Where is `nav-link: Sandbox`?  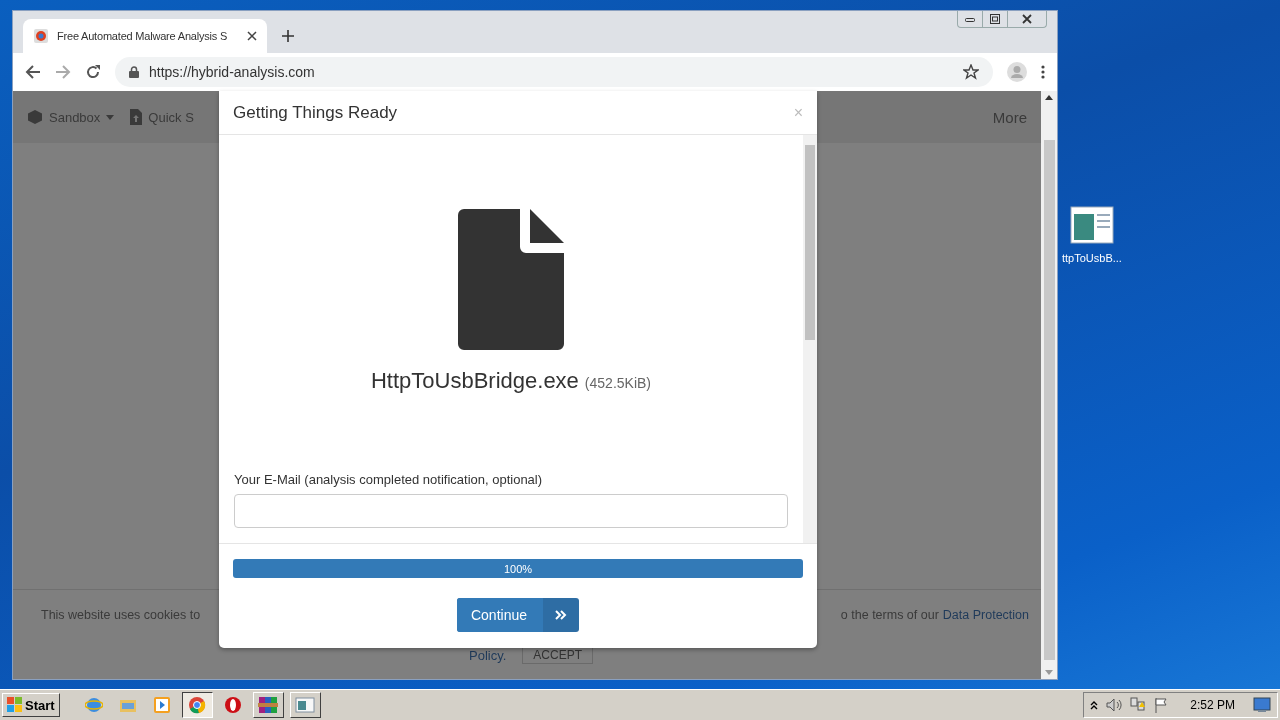 nav-link: Sandbox is located at coordinates (71, 117).